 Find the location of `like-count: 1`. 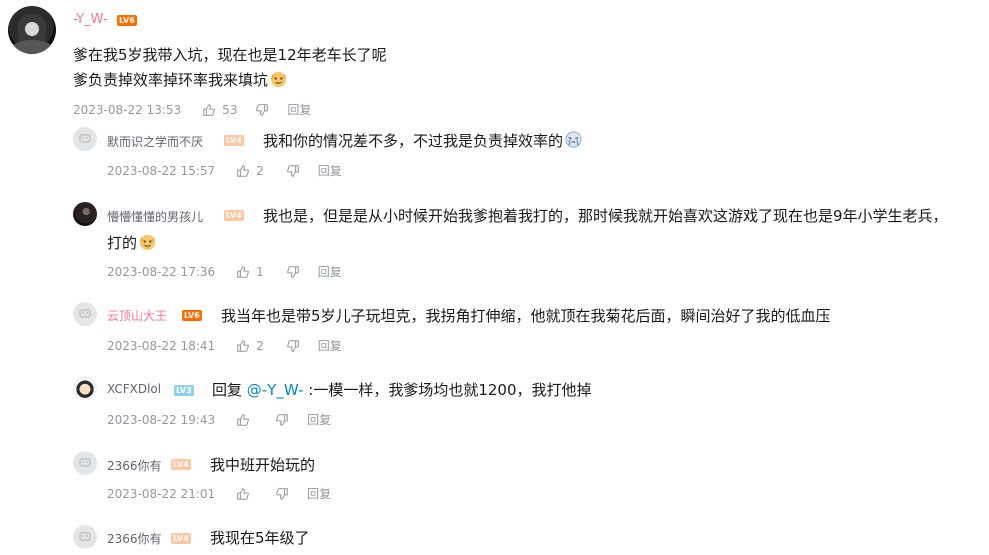

like-count: 1 is located at coordinates (260, 271).